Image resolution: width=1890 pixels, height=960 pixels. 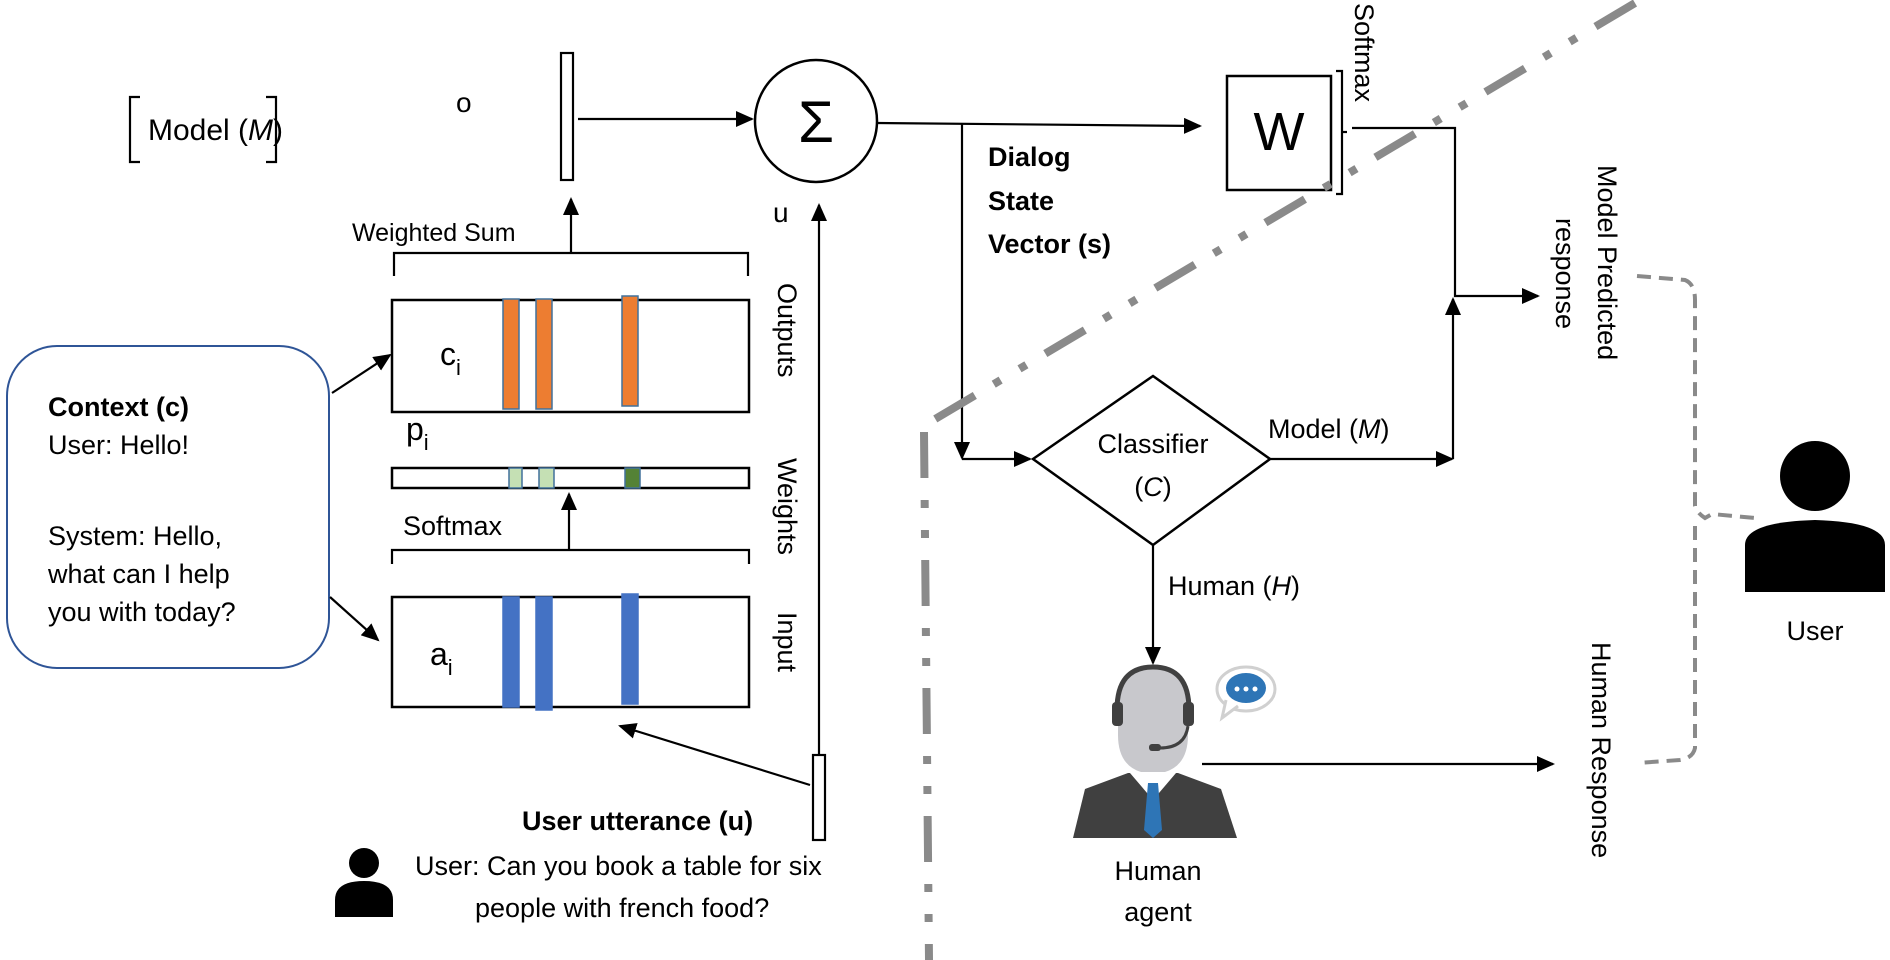 I want to click on left-bracket, so click(x=134, y=129).